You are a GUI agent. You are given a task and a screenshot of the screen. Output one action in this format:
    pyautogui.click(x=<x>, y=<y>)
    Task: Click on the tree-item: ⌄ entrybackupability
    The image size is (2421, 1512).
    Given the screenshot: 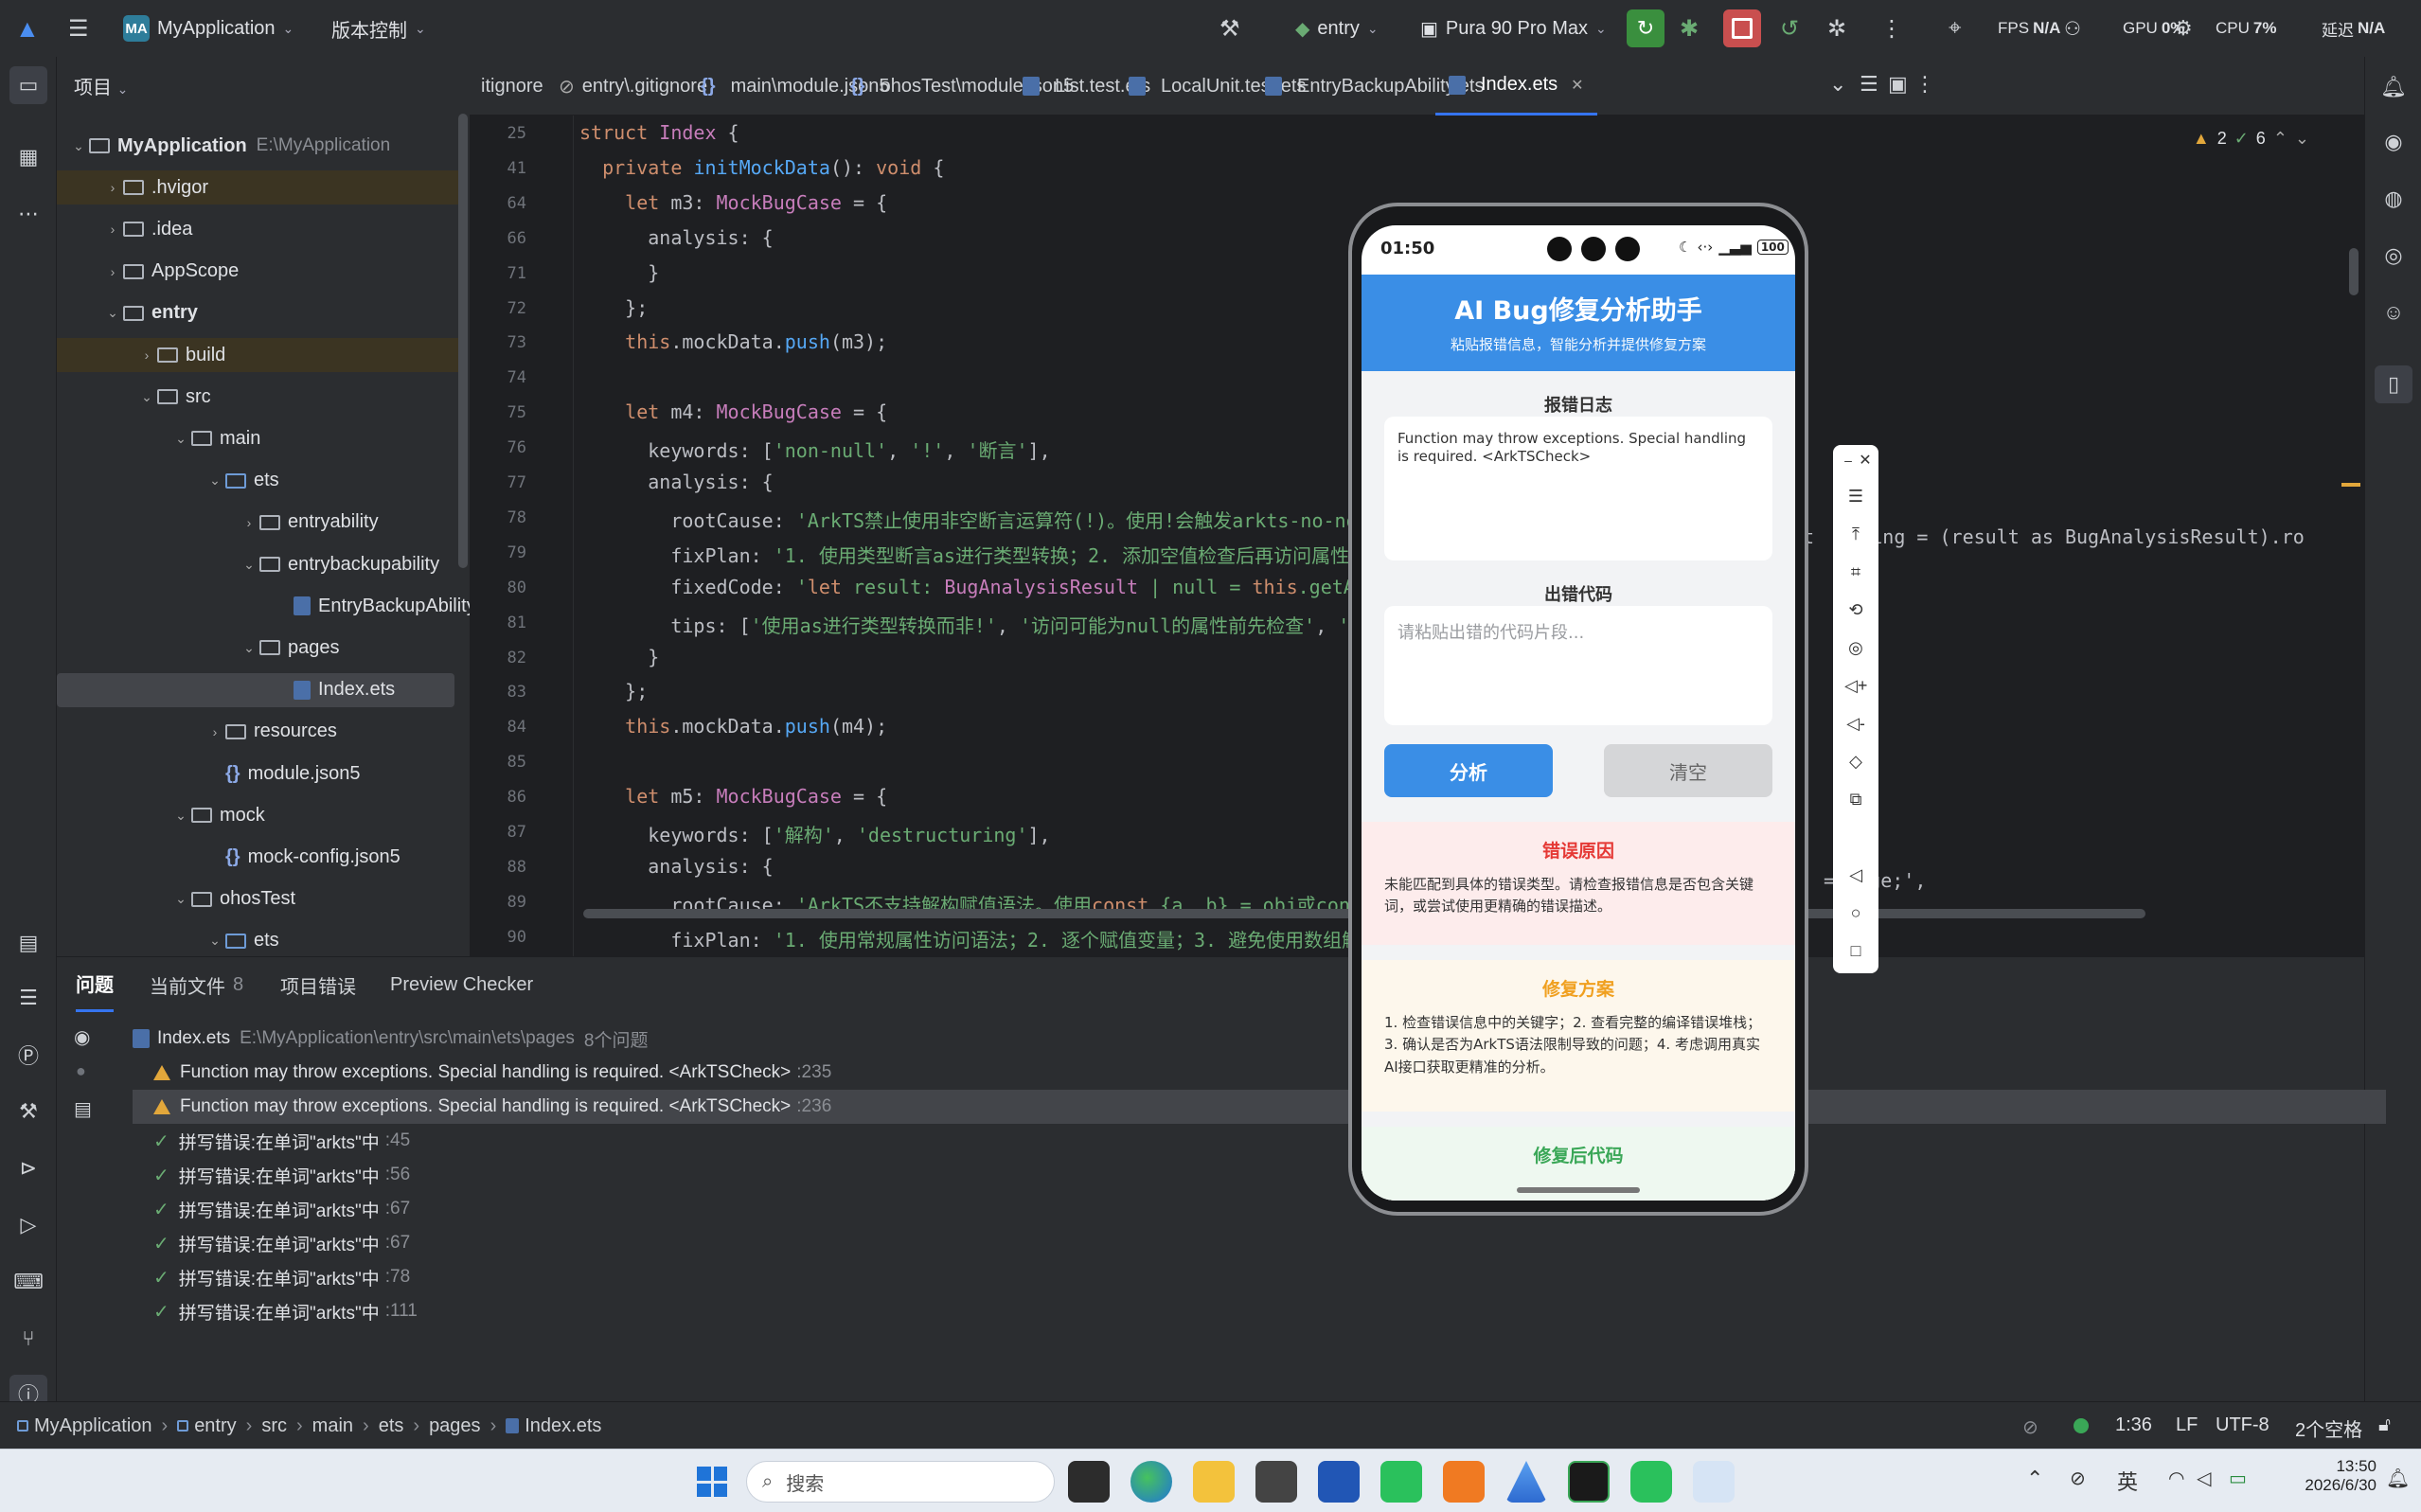 What is the action you would take?
    pyautogui.click(x=339, y=564)
    